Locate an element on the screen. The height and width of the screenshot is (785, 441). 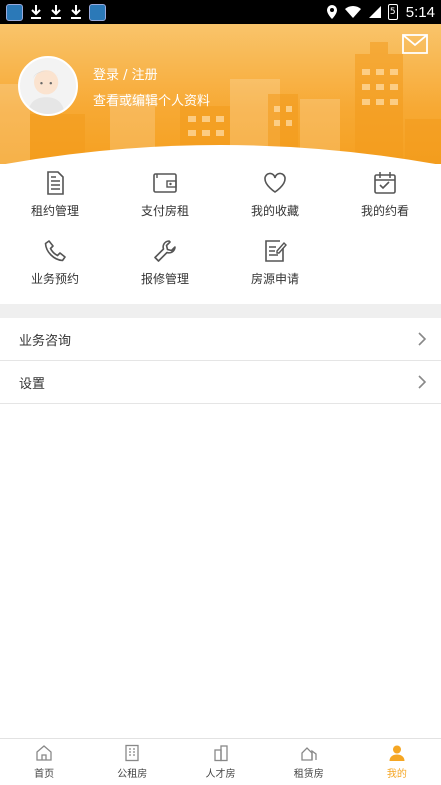
tower-icon is located at coordinates (220, 753).